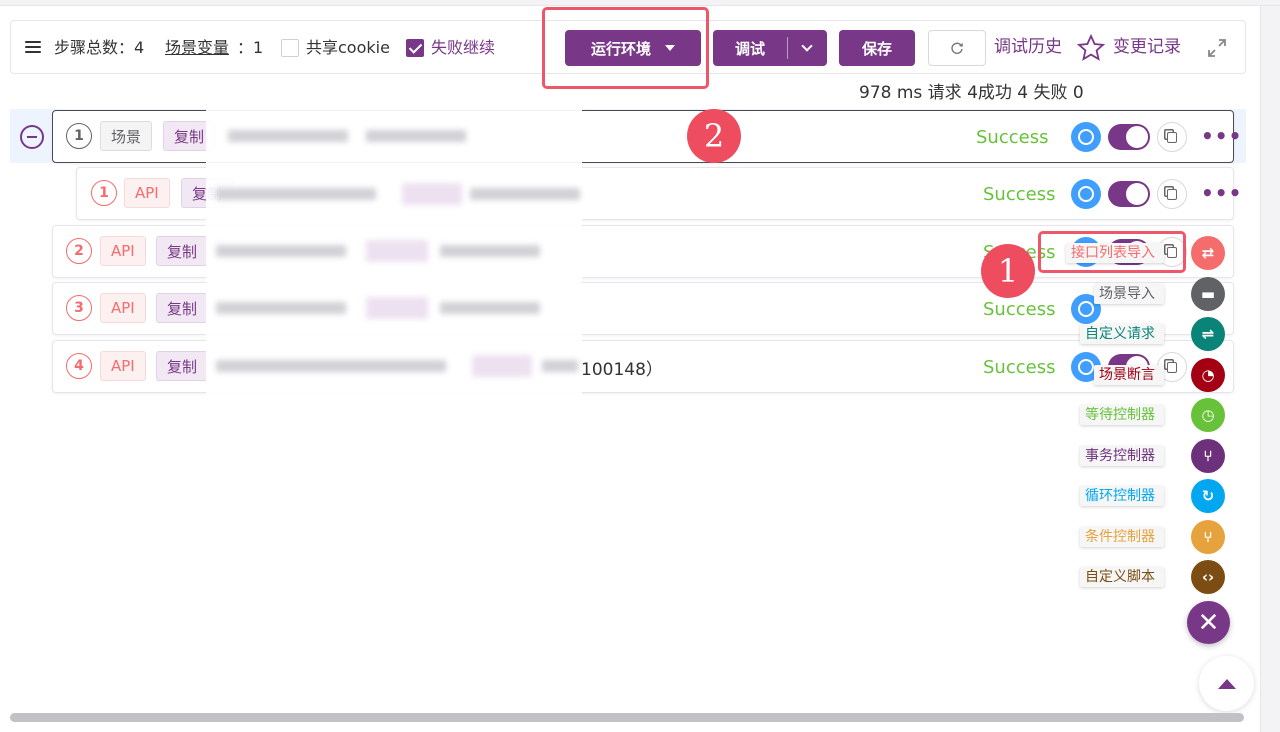 The height and width of the screenshot is (732, 1280). What do you see at coordinates (622, 370) in the screenshot?
I see `step-name-tail: 100148）` at bounding box center [622, 370].